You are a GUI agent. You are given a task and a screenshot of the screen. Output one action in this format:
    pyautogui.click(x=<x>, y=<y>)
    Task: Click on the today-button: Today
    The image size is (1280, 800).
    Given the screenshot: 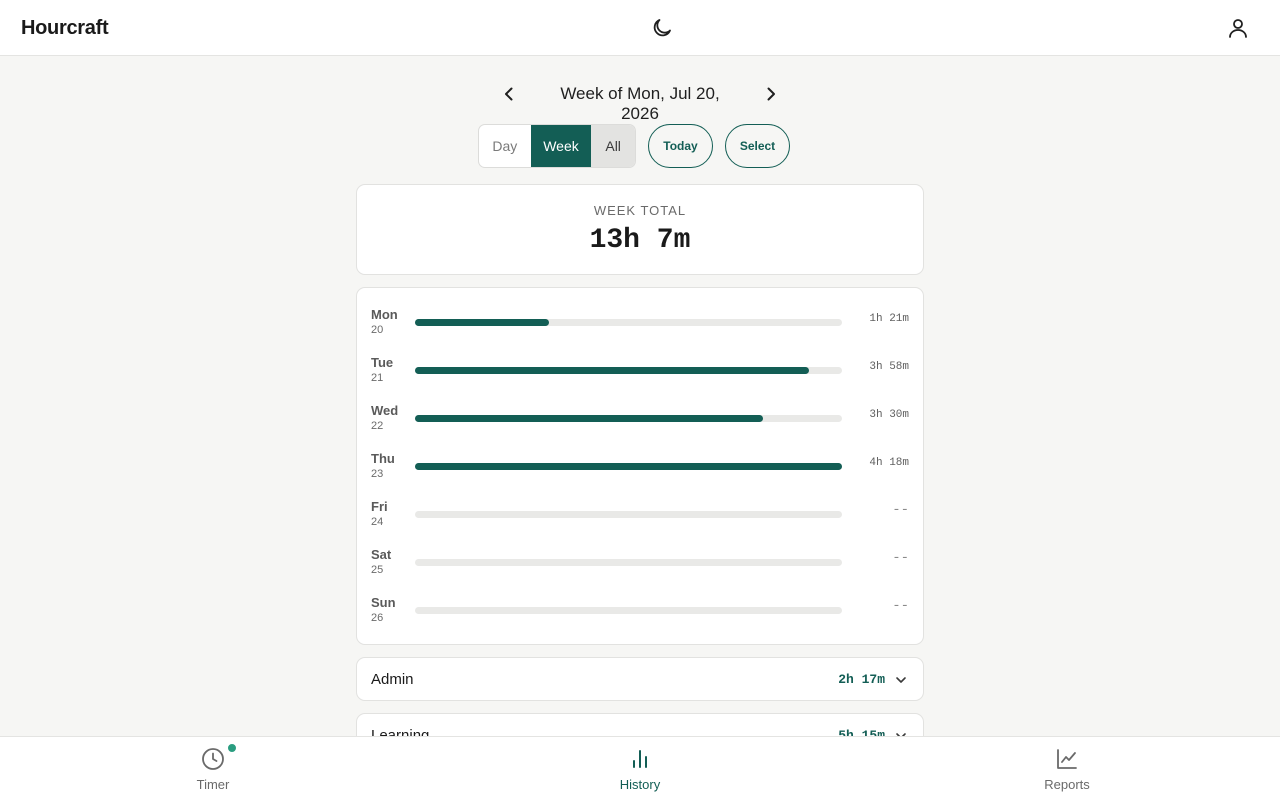 What is the action you would take?
    pyautogui.click(x=680, y=146)
    